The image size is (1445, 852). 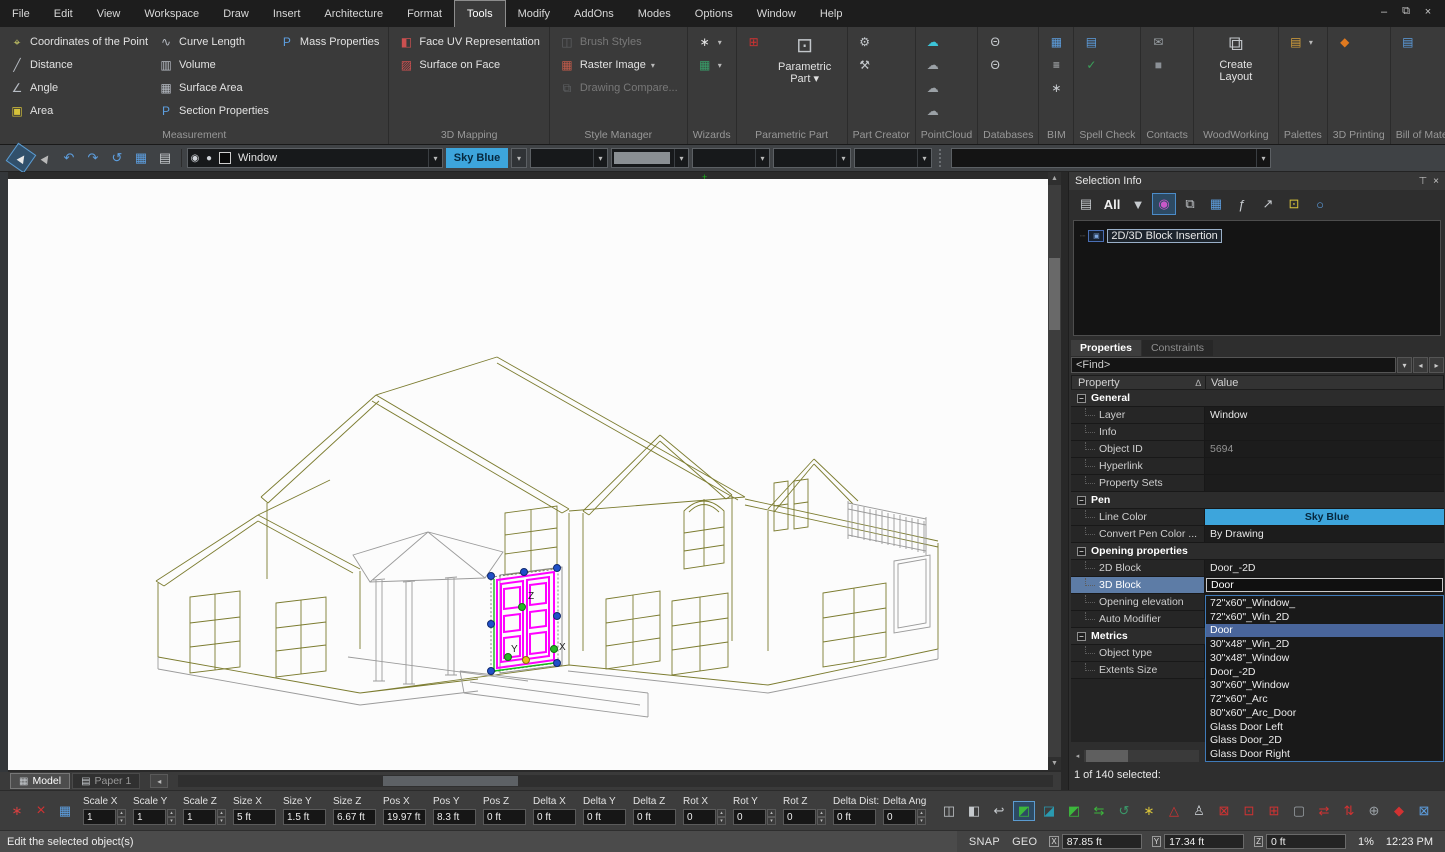 I want to click on menu-format: Format, so click(x=424, y=13).